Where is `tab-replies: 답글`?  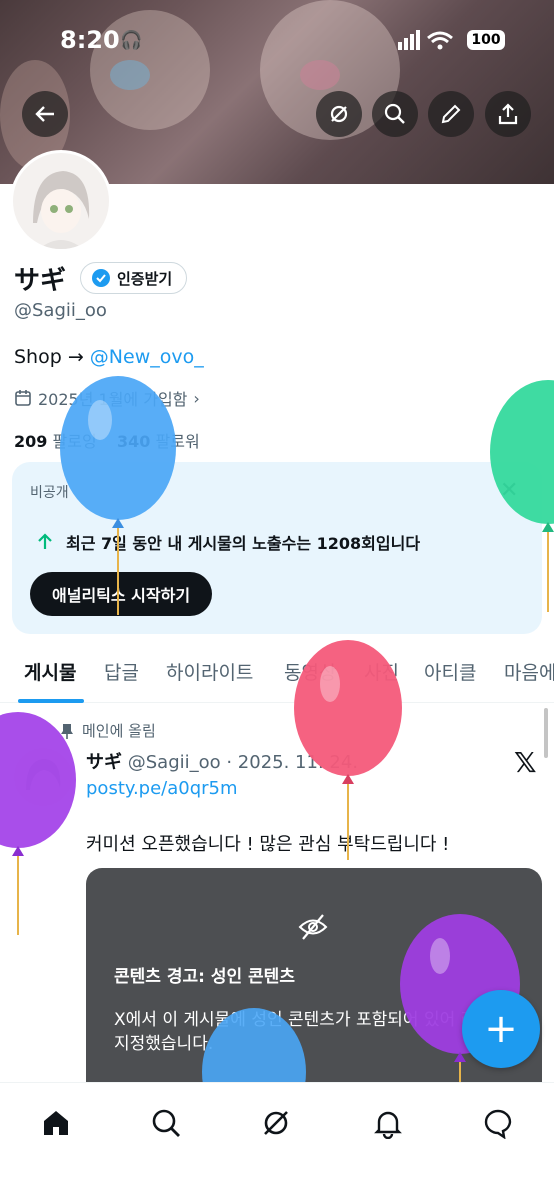 tab-replies: 답글 is located at coordinates (121, 671).